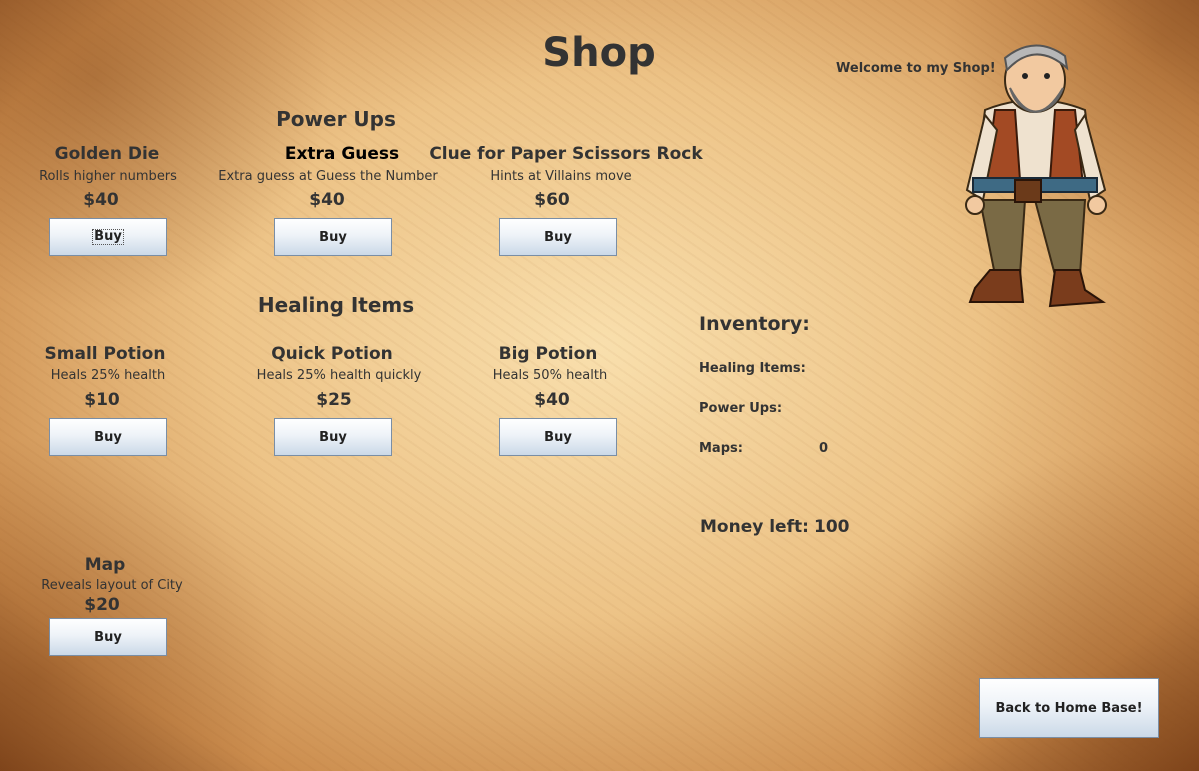 This screenshot has height=771, width=1199. I want to click on item-description: Rolls higher numbers, so click(108, 176).